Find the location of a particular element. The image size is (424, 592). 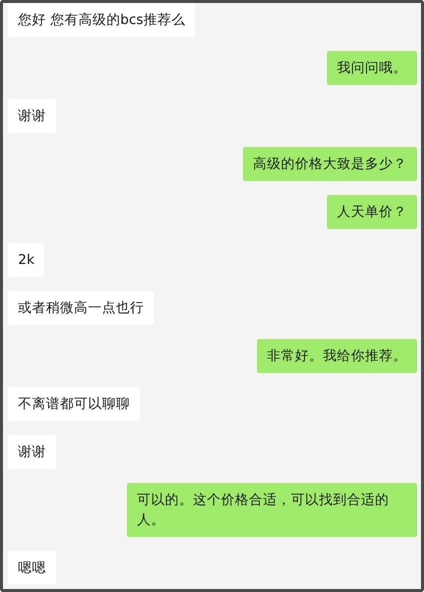

sent-message-bubble: 非常好。我给你推荐。 is located at coordinates (337, 356).